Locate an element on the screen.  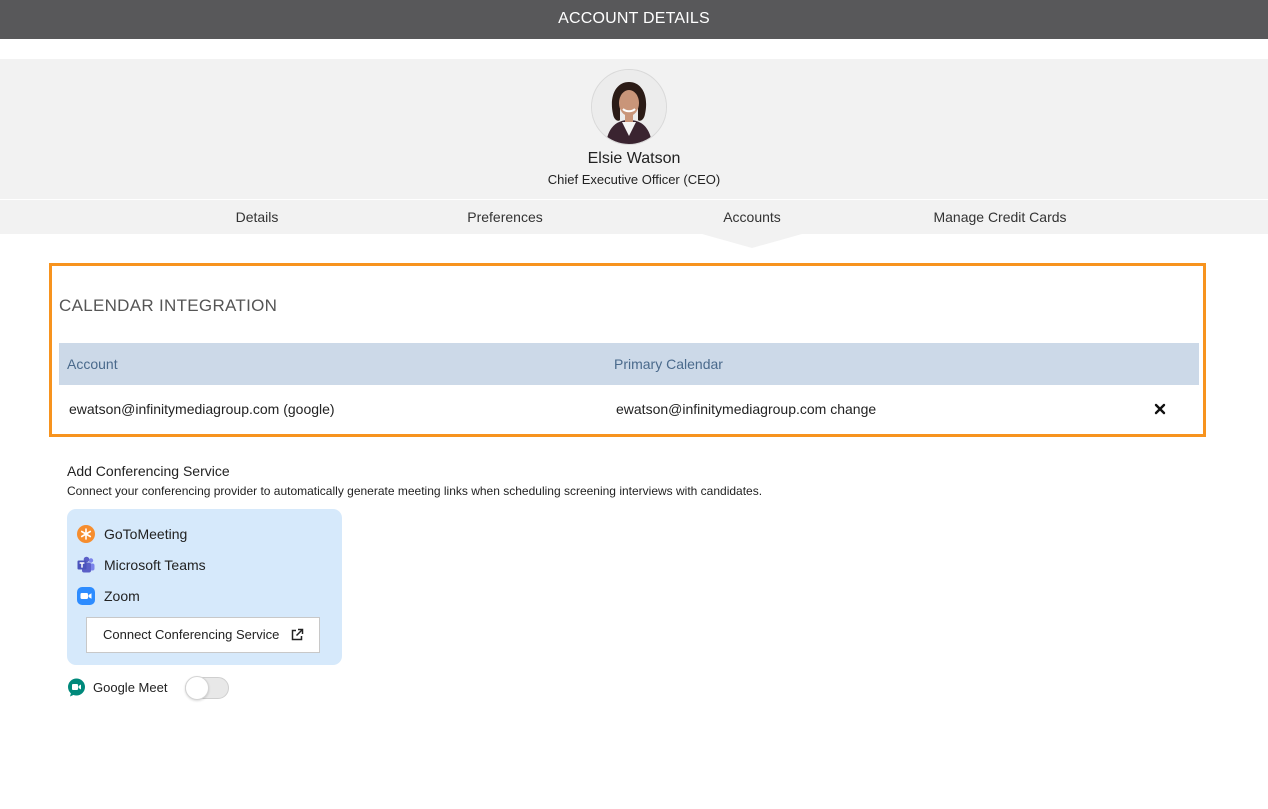
tab-manage-credit-cards: Manage Credit Cards is located at coordinates (999, 217).